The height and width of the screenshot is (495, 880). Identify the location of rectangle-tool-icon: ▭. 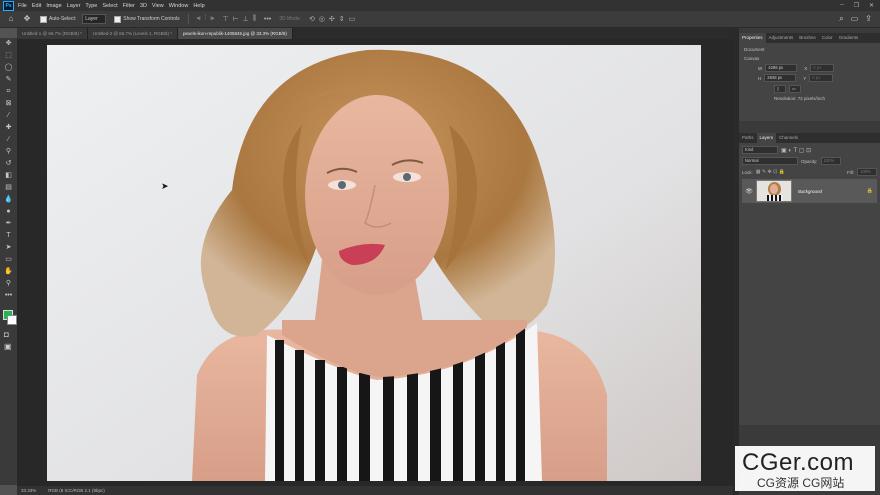
(8, 260).